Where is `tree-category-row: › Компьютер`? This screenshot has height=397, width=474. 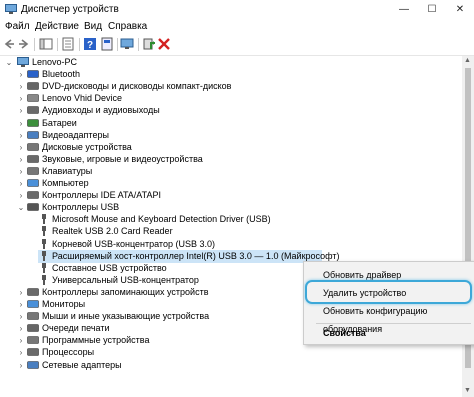 tree-category-row: › Компьютер is located at coordinates (231, 183).